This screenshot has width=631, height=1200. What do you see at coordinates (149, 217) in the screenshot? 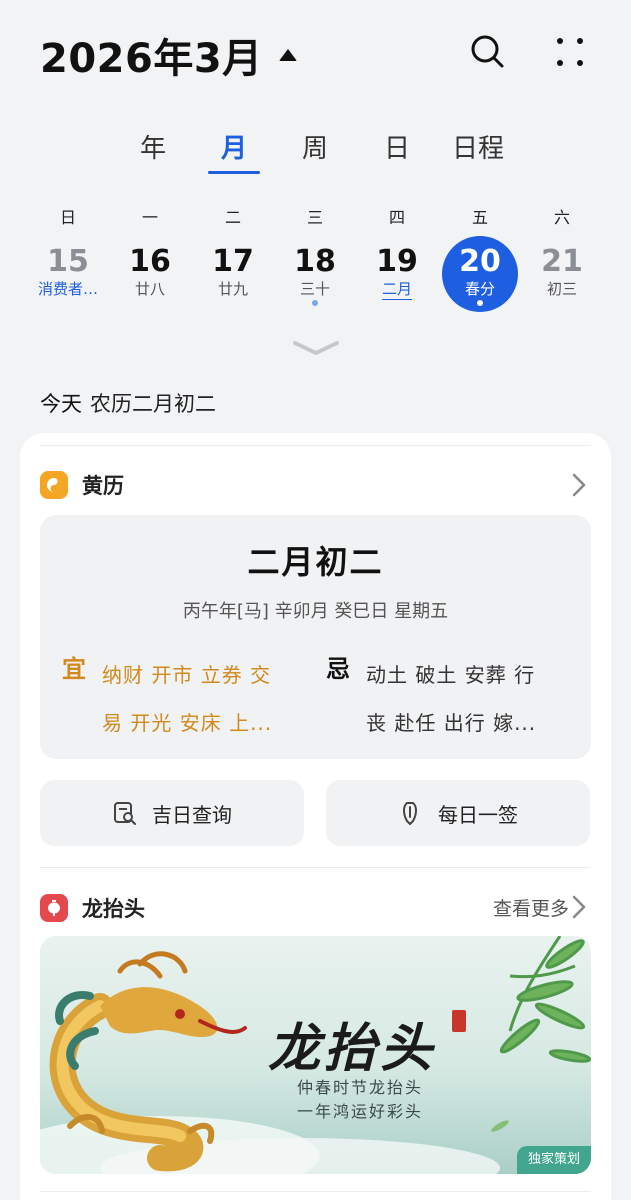
I see `weekday-mon: 一` at bounding box center [149, 217].